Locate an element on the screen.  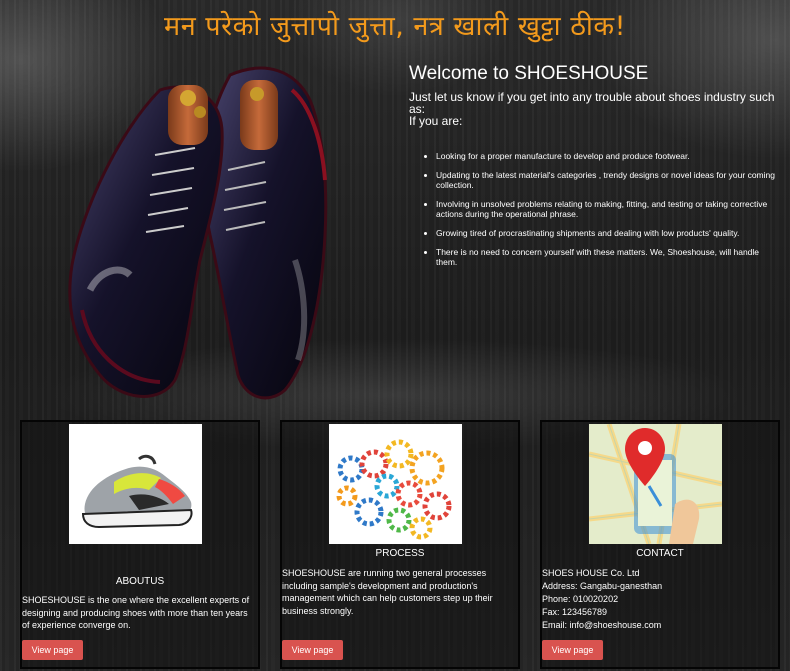
contact-email: Email: info@shoeshouse.com is located at coordinates (602, 625).